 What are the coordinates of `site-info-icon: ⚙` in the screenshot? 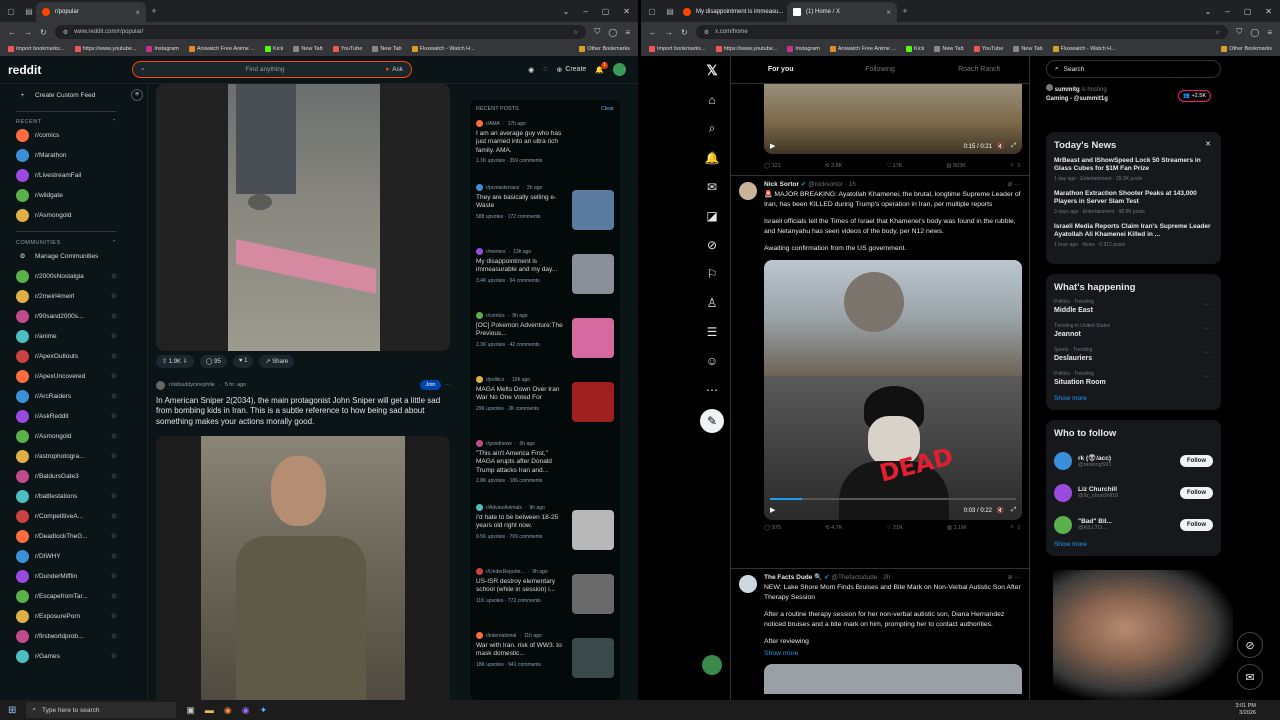 It's located at (65, 32).